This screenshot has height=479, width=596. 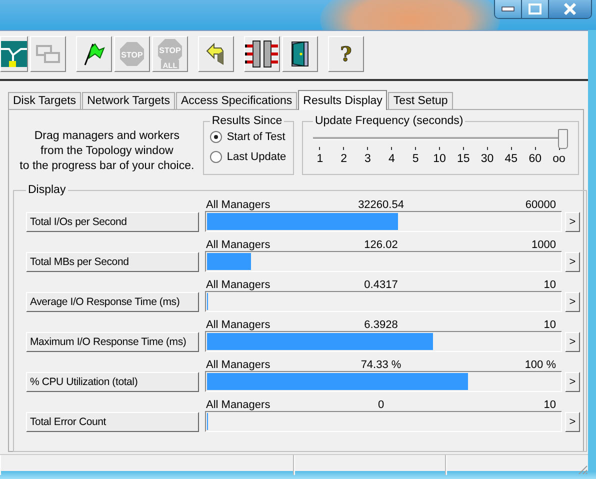 What do you see at coordinates (47, 190) in the screenshot?
I see `group-title: Display` at bounding box center [47, 190].